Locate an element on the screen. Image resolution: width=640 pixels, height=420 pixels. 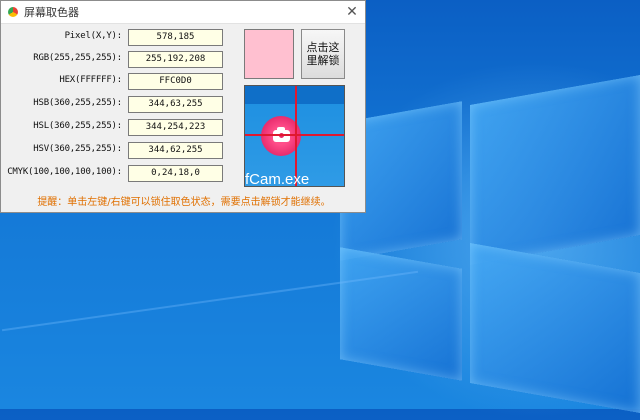
field-label: HSV(360,255,255): is located at coordinates (77, 149).